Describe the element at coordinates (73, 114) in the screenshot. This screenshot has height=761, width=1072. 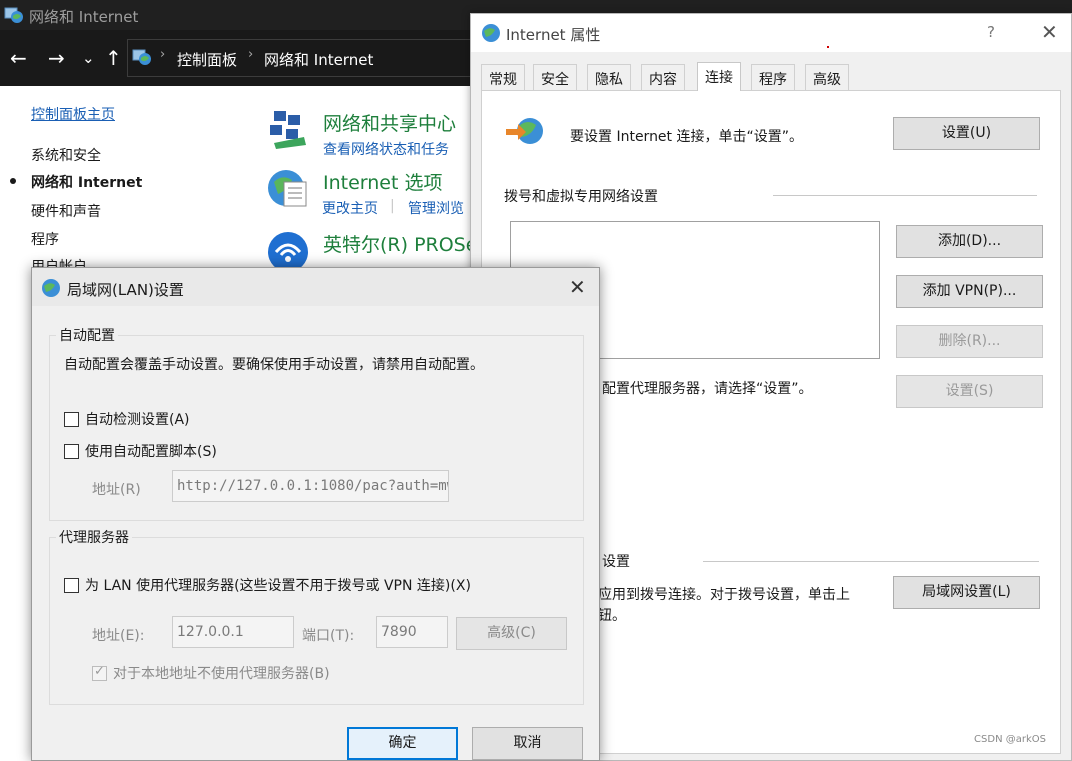
I see `control-panel-home-link: 控制面板主页` at that location.